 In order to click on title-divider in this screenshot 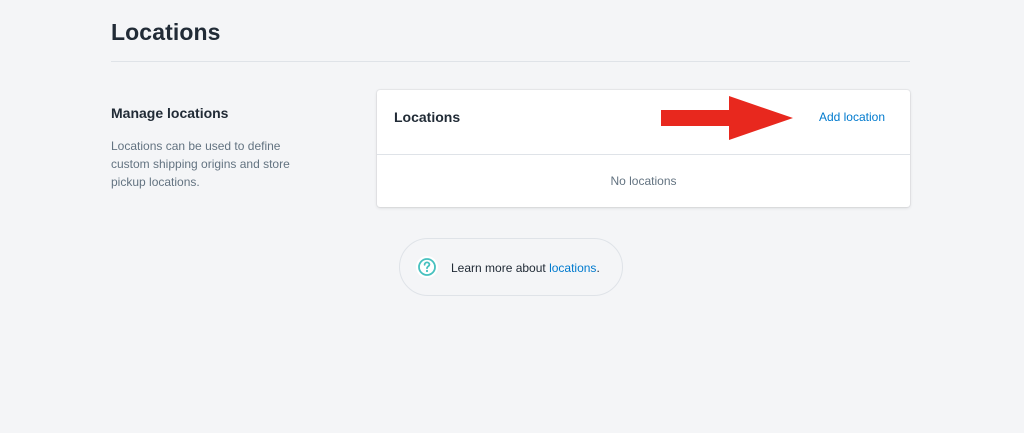, I will do `click(510, 61)`.